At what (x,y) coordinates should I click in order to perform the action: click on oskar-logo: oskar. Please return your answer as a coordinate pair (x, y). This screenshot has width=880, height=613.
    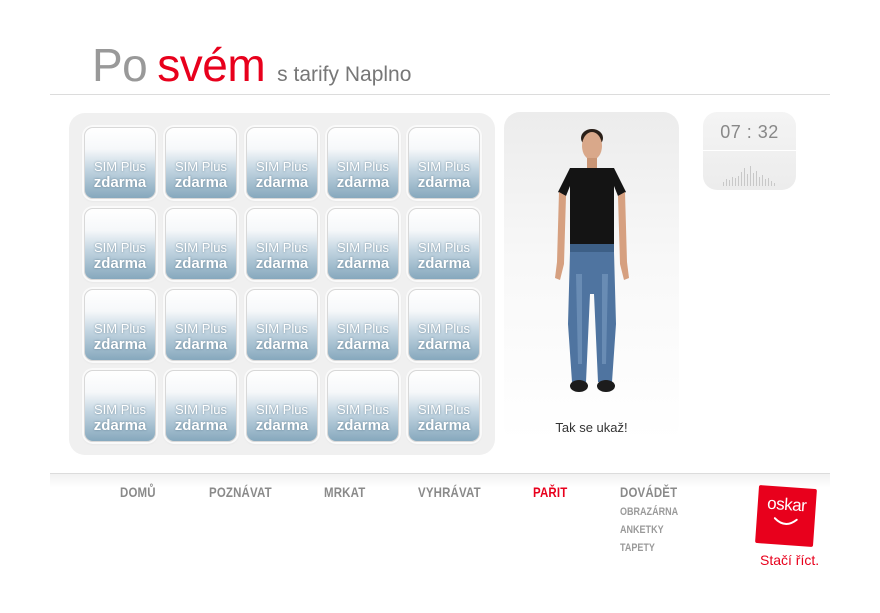
    Looking at the image, I should click on (786, 516).